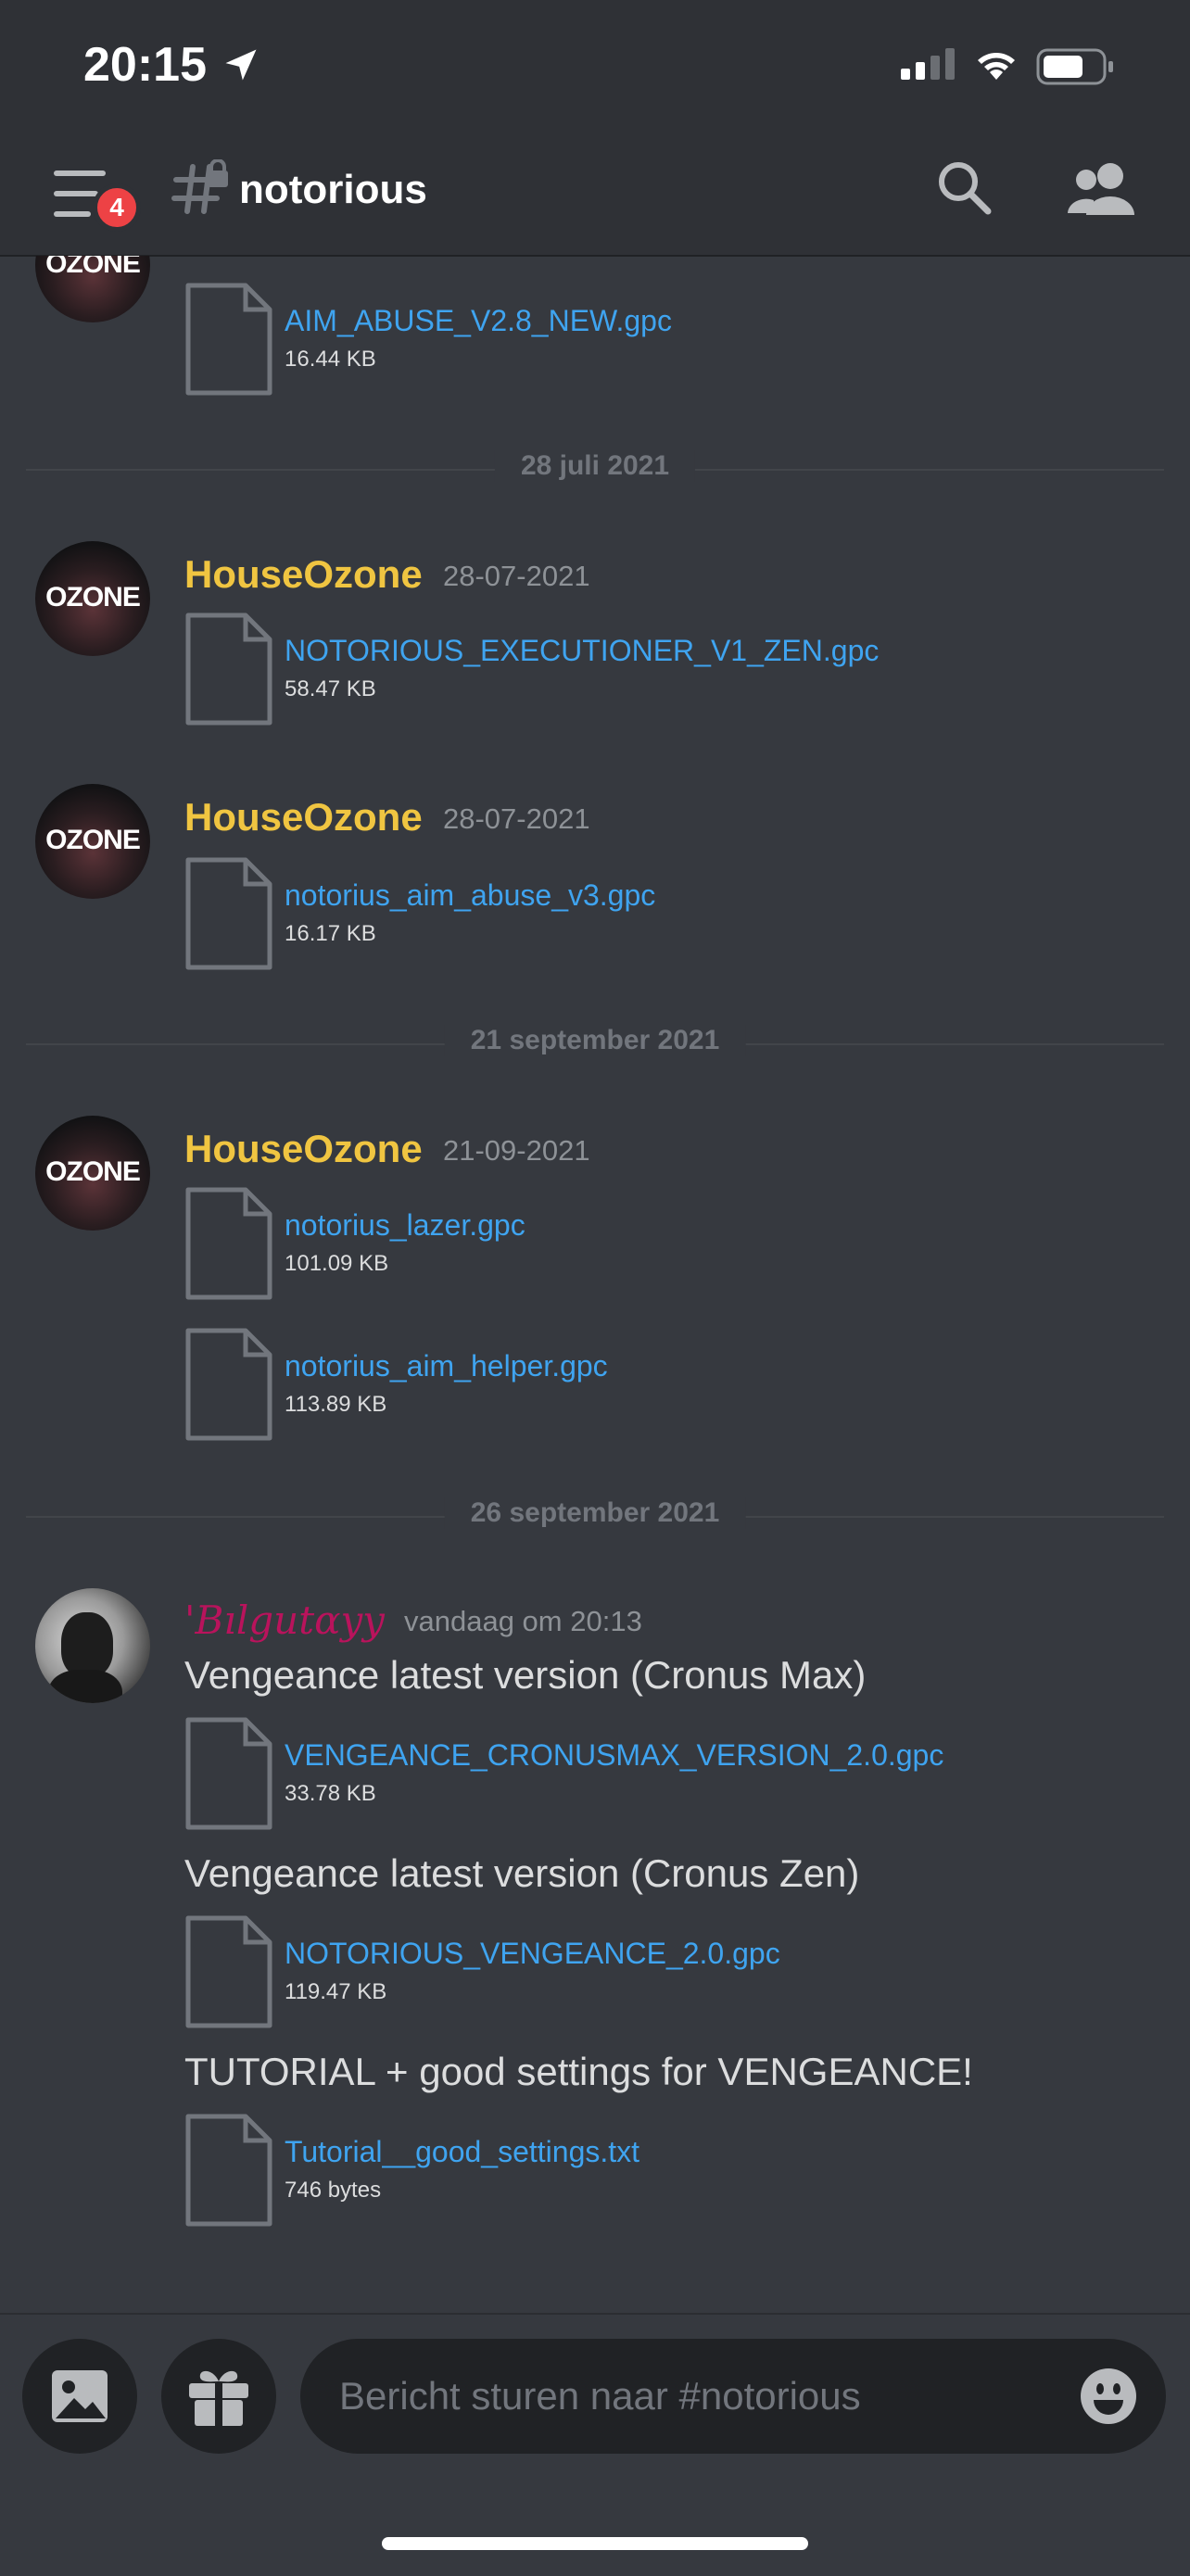 Image resolution: width=1190 pixels, height=2576 pixels. Describe the element at coordinates (601, 1243) in the screenshot. I see `file-attachment: notorius_lazer.gpc 101.09 KB` at that location.